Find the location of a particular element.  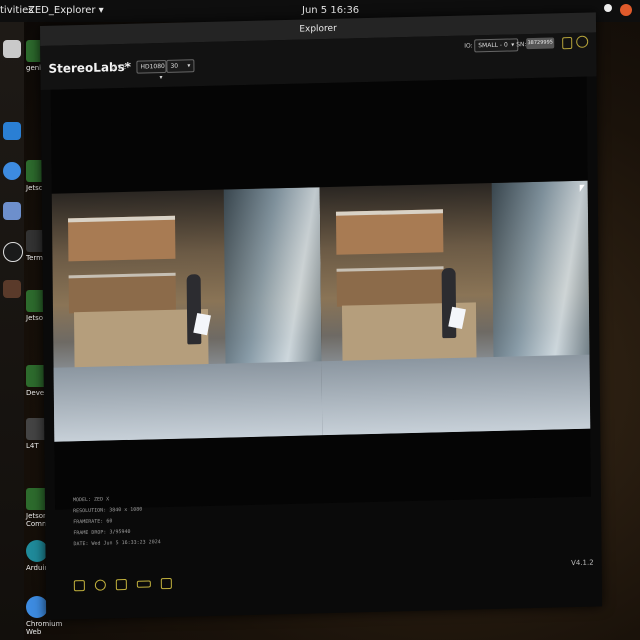

resolution-select: HD1080 ▾ is located at coordinates (151, 70).